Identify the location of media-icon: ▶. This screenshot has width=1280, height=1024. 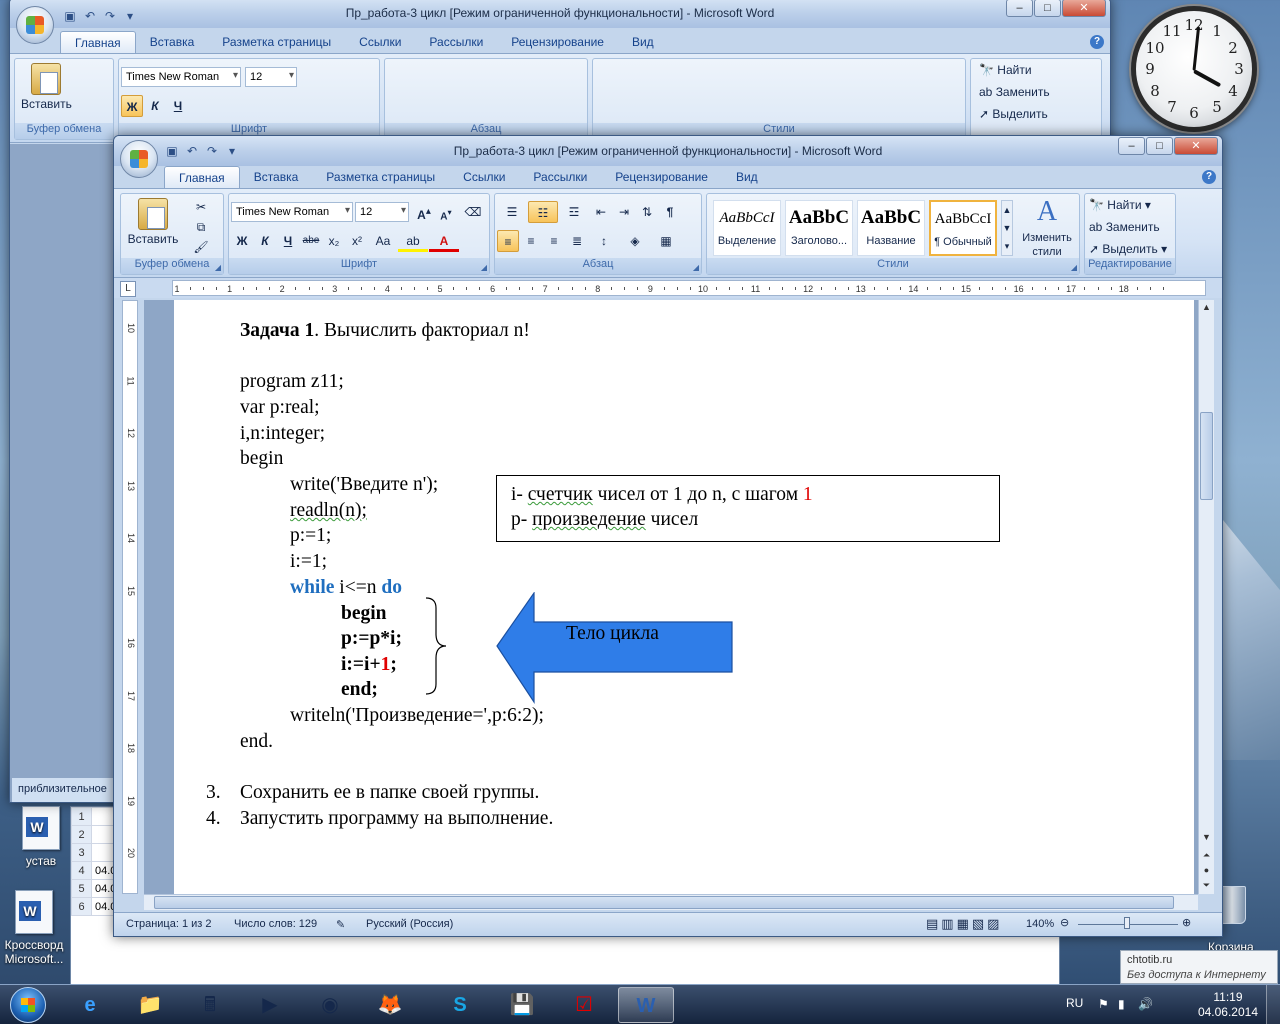
(270, 1005).